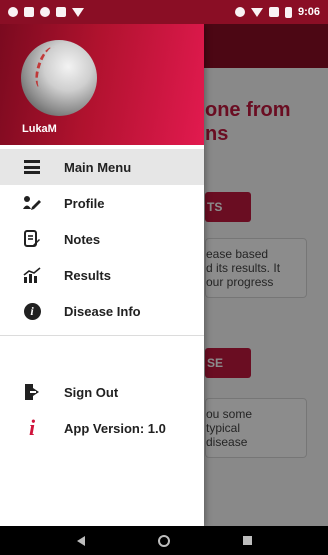 This screenshot has height=555, width=328. Describe the element at coordinates (32, 427) in the screenshot. I see `app-version-icon: i` at that location.